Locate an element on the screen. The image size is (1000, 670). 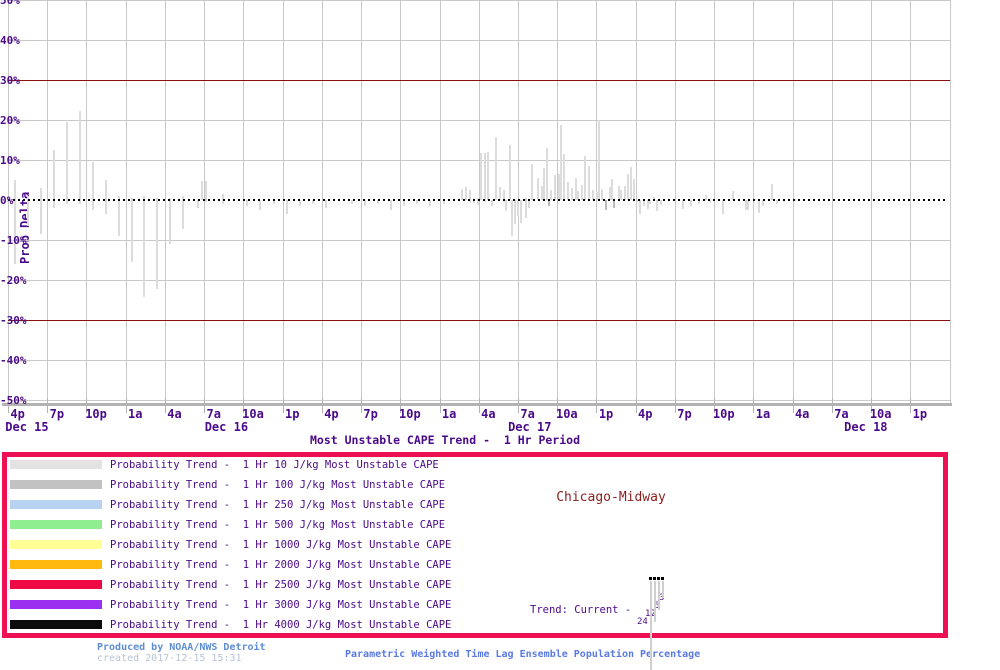
date-label: Dec 17 is located at coordinates (530, 427).